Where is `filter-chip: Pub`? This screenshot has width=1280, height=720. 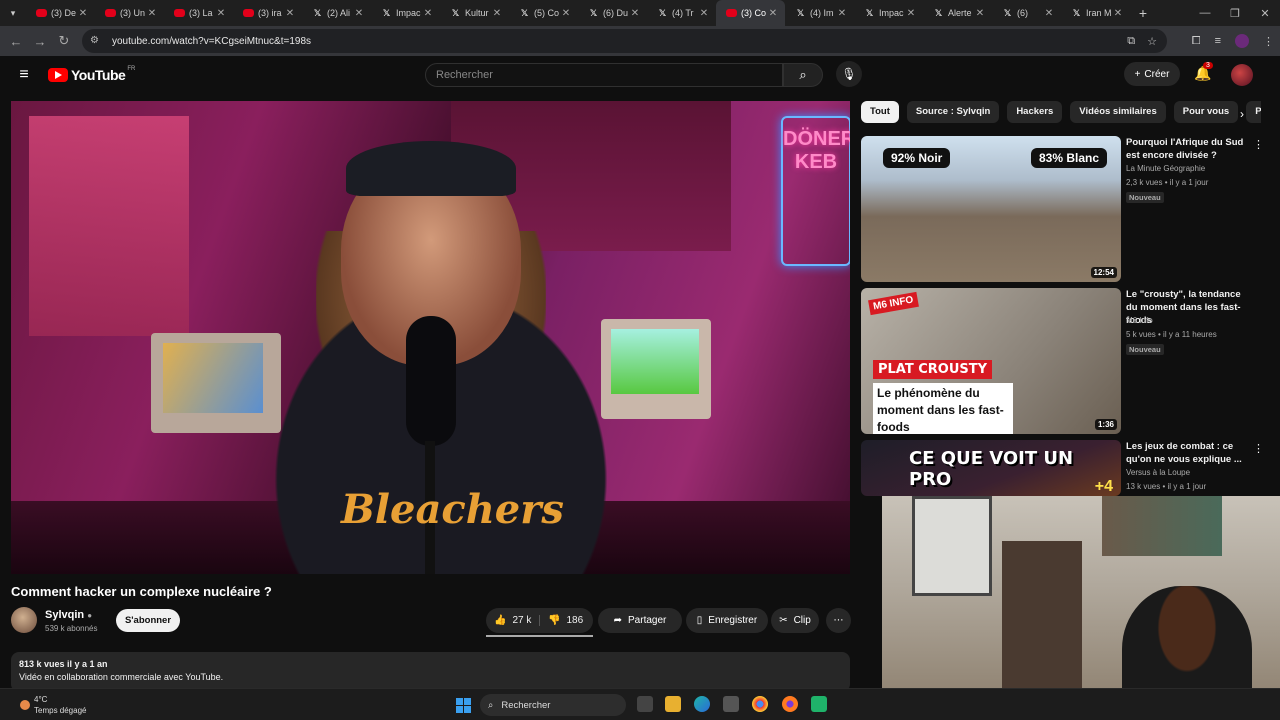 filter-chip: Pub is located at coordinates (1253, 112).